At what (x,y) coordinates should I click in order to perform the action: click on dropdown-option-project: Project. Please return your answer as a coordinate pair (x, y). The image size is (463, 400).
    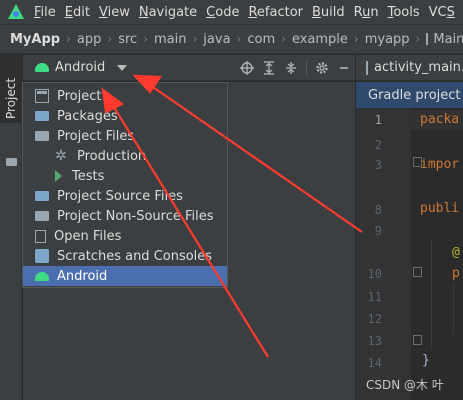
    Looking at the image, I should click on (125, 96).